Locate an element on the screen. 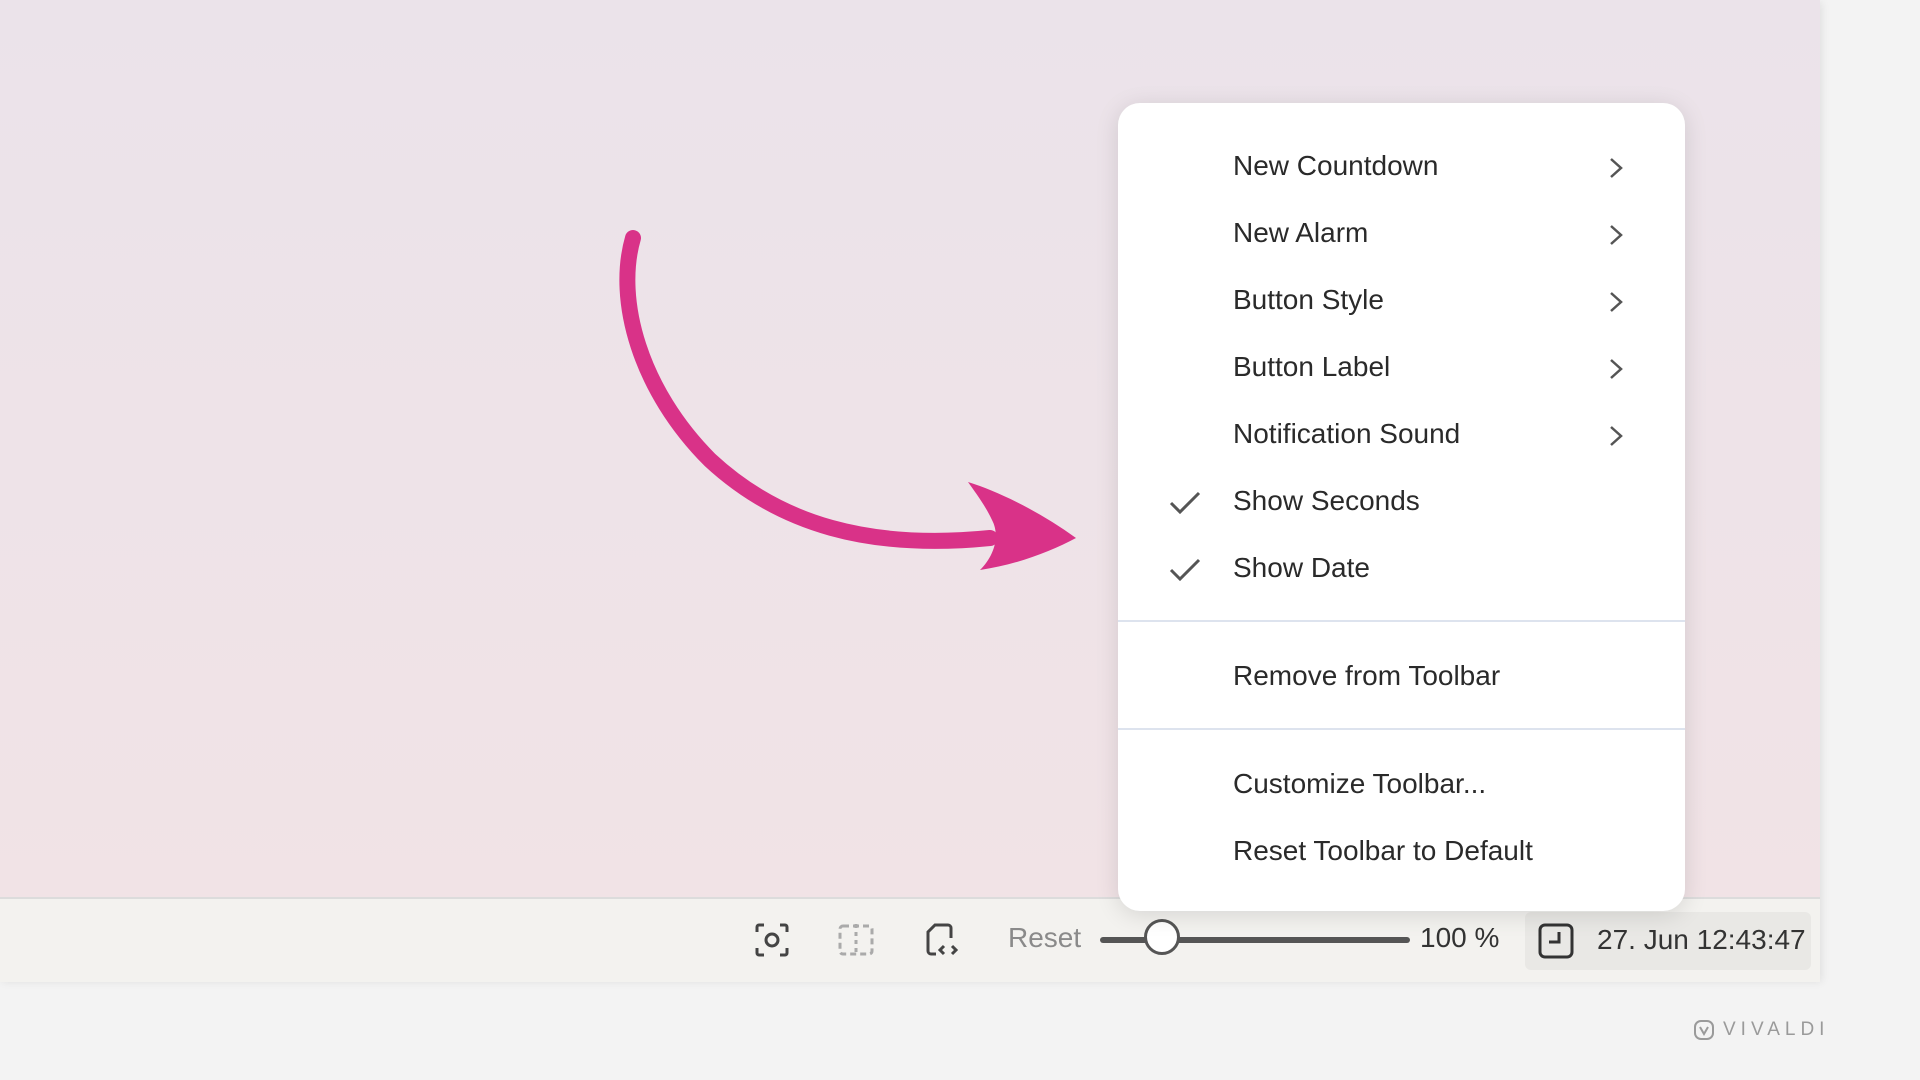  vivaldi-watermark: VIVALDI is located at coordinates (1761, 1030).